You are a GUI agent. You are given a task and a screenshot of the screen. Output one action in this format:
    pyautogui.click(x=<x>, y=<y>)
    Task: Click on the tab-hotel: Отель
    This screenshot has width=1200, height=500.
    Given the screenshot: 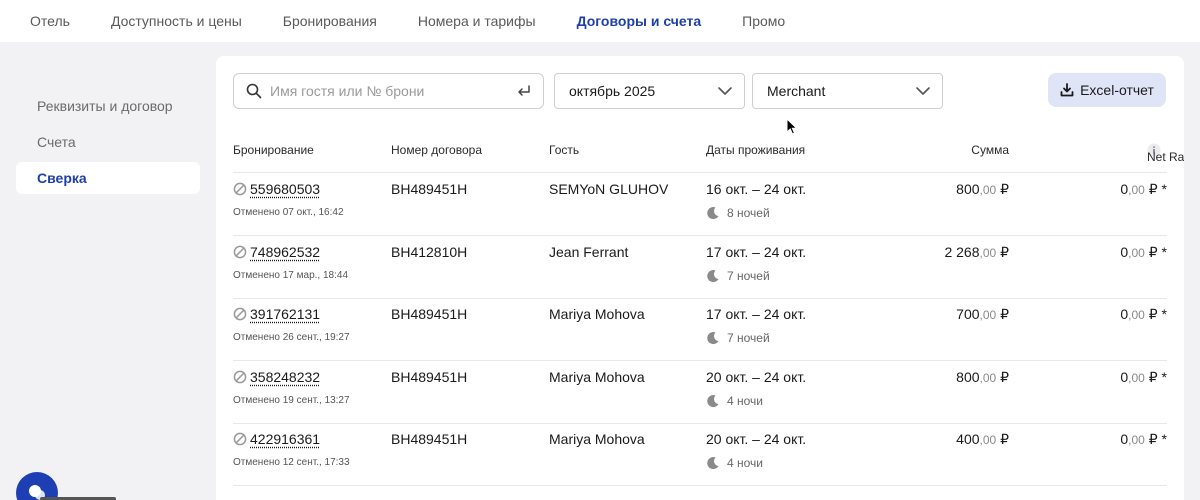 What is the action you would take?
    pyautogui.click(x=50, y=21)
    